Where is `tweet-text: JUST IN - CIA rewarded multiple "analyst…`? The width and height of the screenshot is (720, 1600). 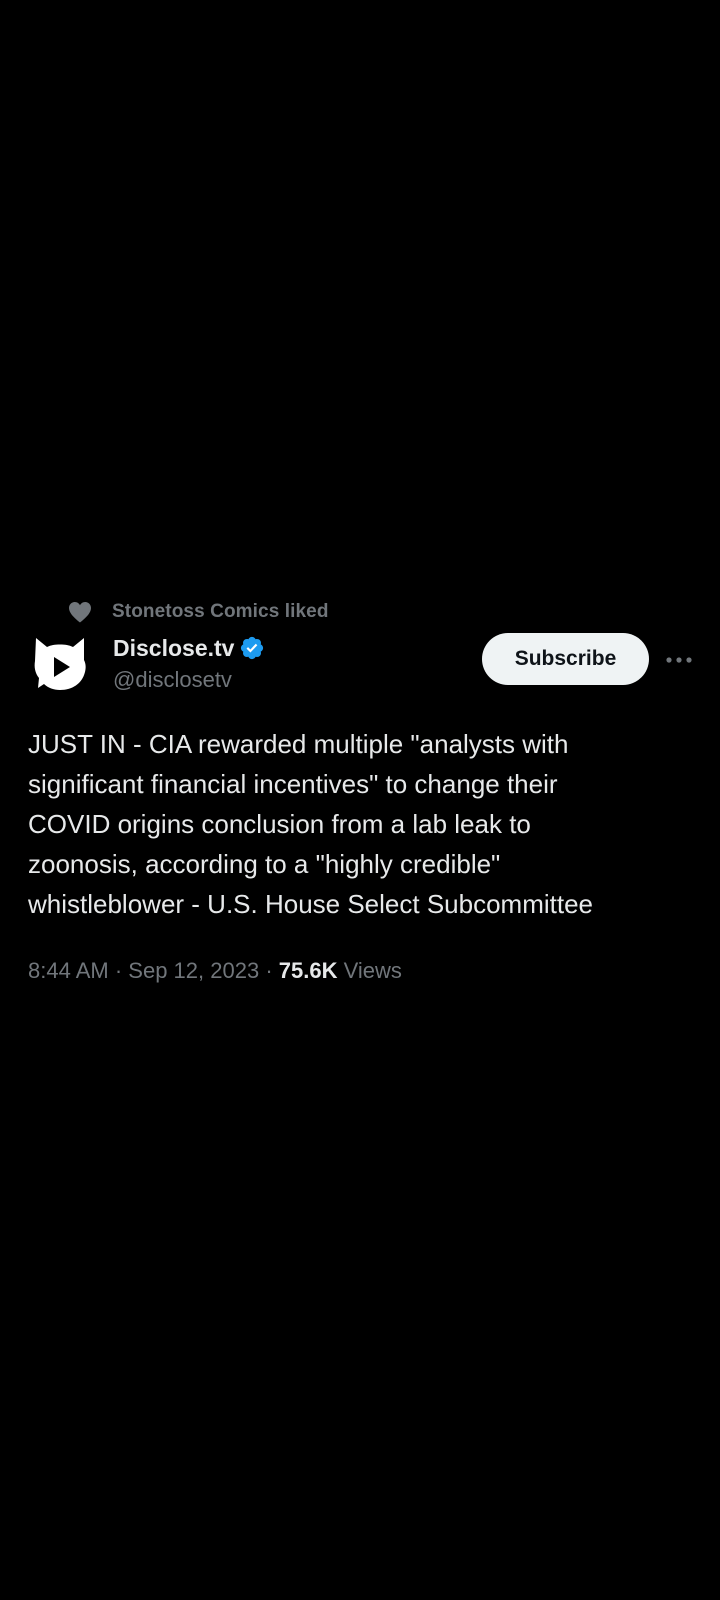 tweet-text: JUST IN - CIA rewarded multiple "analyst… is located at coordinates (311, 824).